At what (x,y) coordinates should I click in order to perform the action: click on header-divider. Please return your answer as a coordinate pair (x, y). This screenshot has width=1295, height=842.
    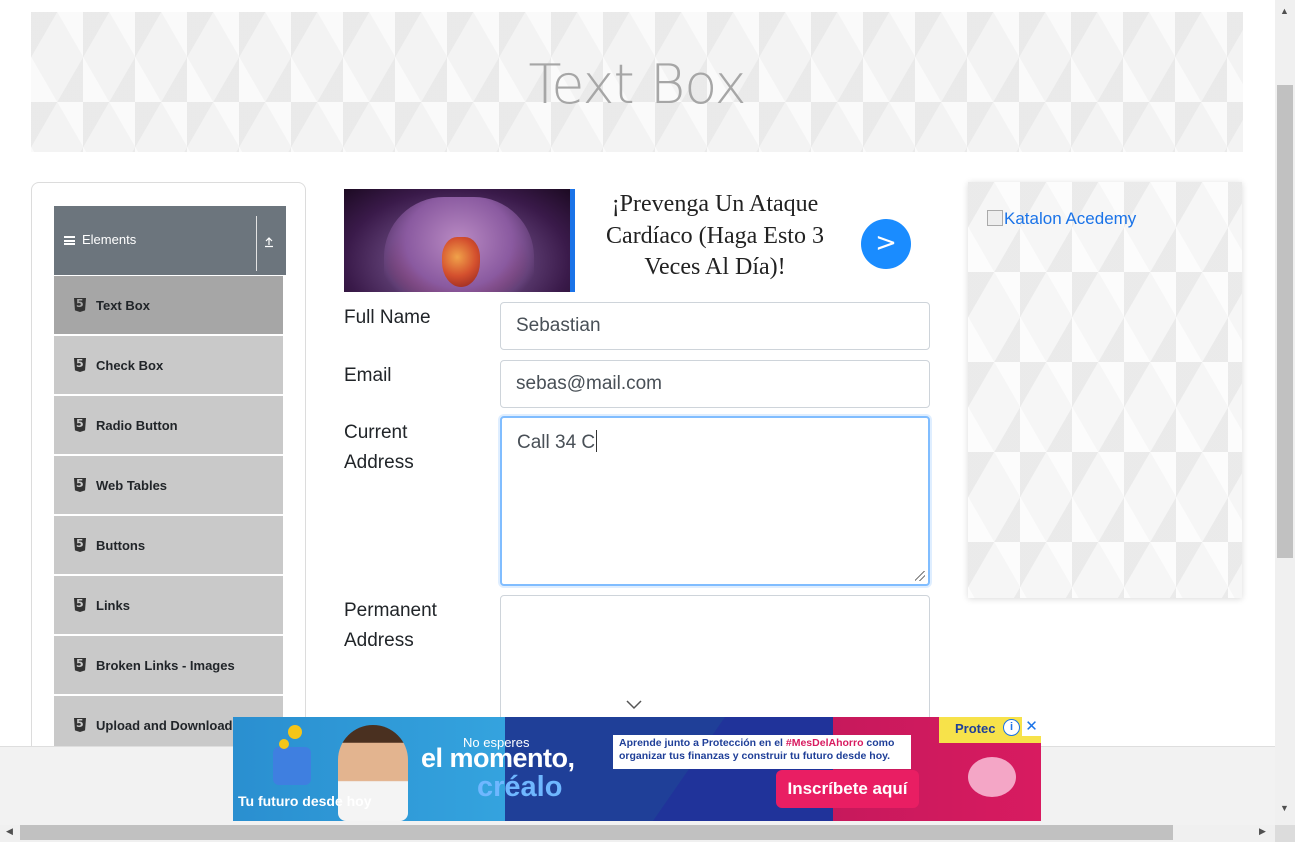
    Looking at the image, I should click on (256, 243).